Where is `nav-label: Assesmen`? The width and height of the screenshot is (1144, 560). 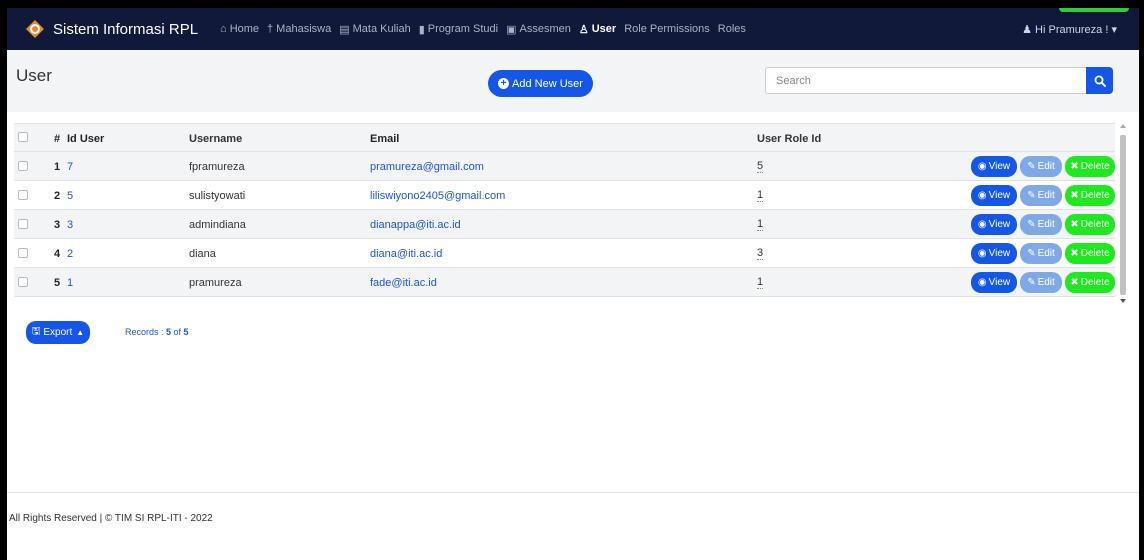
nav-label: Assesmen is located at coordinates (545, 29).